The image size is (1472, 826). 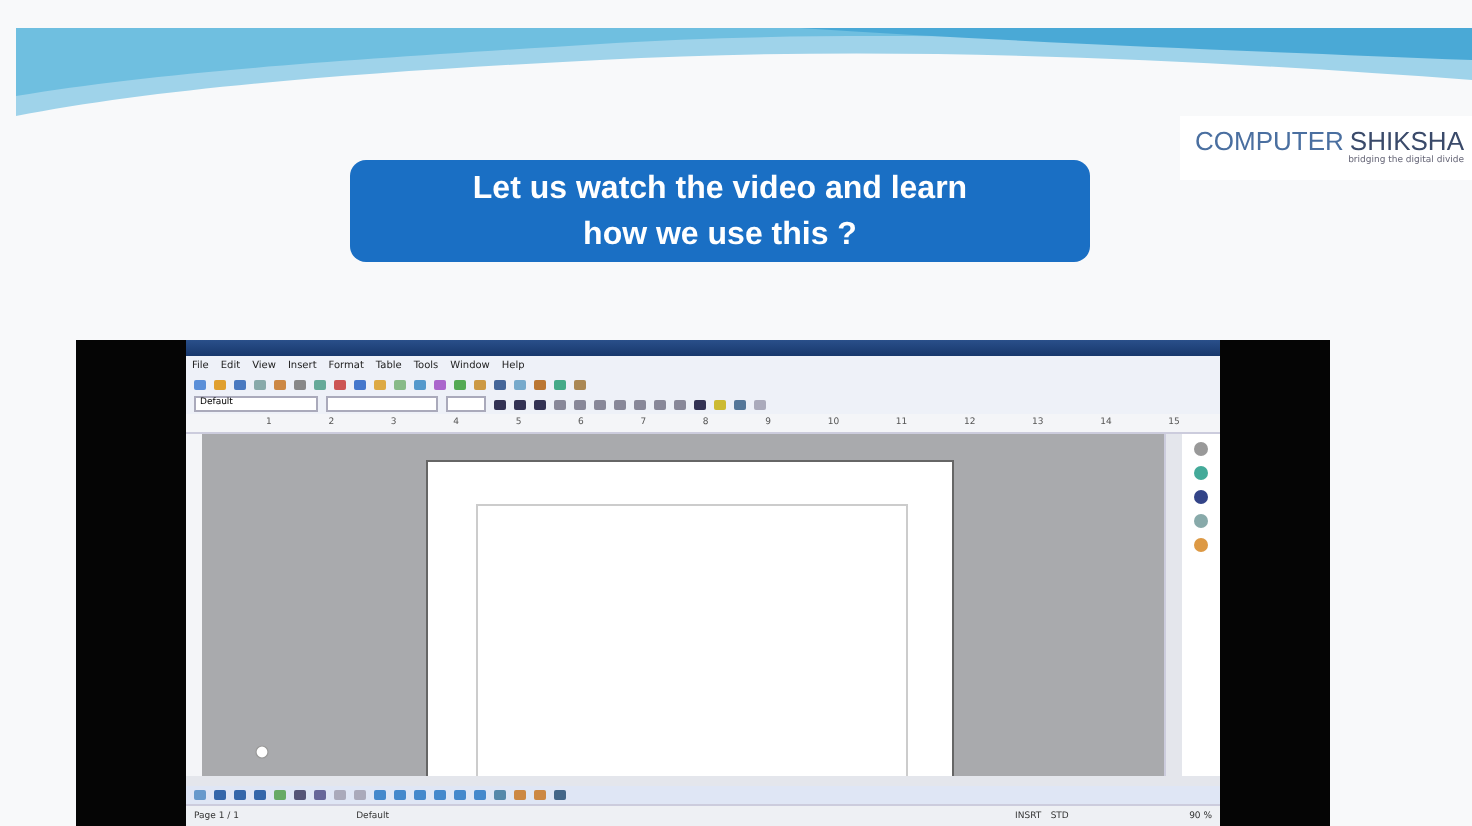 What do you see at coordinates (1173, 605) in the screenshot?
I see `vertical-scrollbar` at bounding box center [1173, 605].